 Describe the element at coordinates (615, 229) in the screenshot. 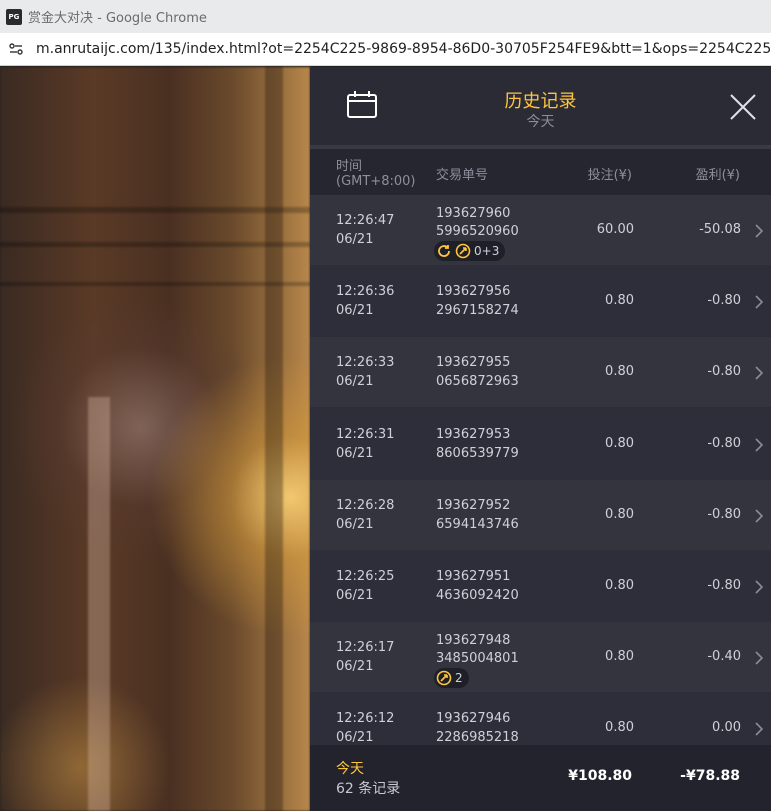

I see `row-bet: 60.00` at that location.